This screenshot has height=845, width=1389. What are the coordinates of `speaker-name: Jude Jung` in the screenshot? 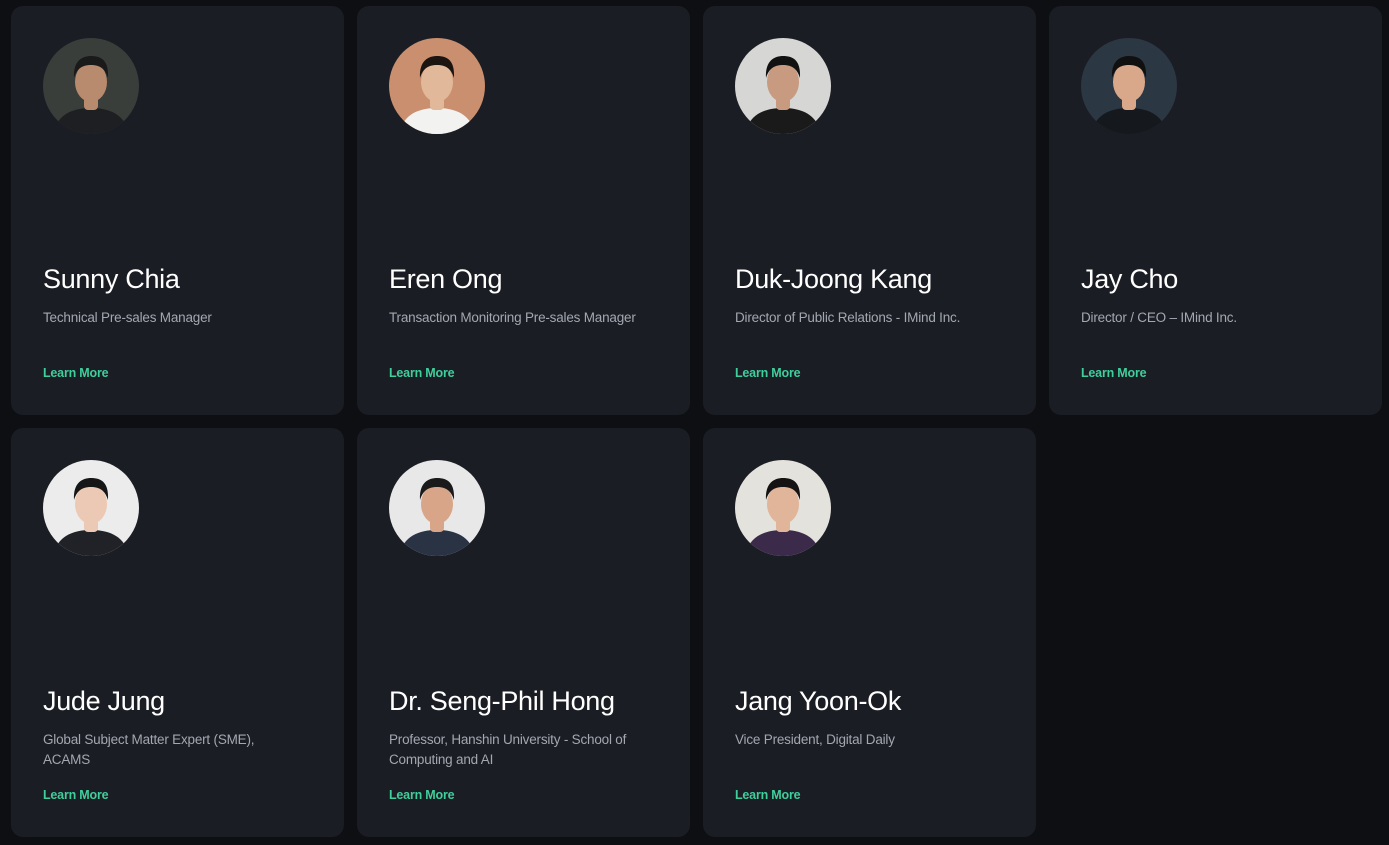 It's located at (104, 701).